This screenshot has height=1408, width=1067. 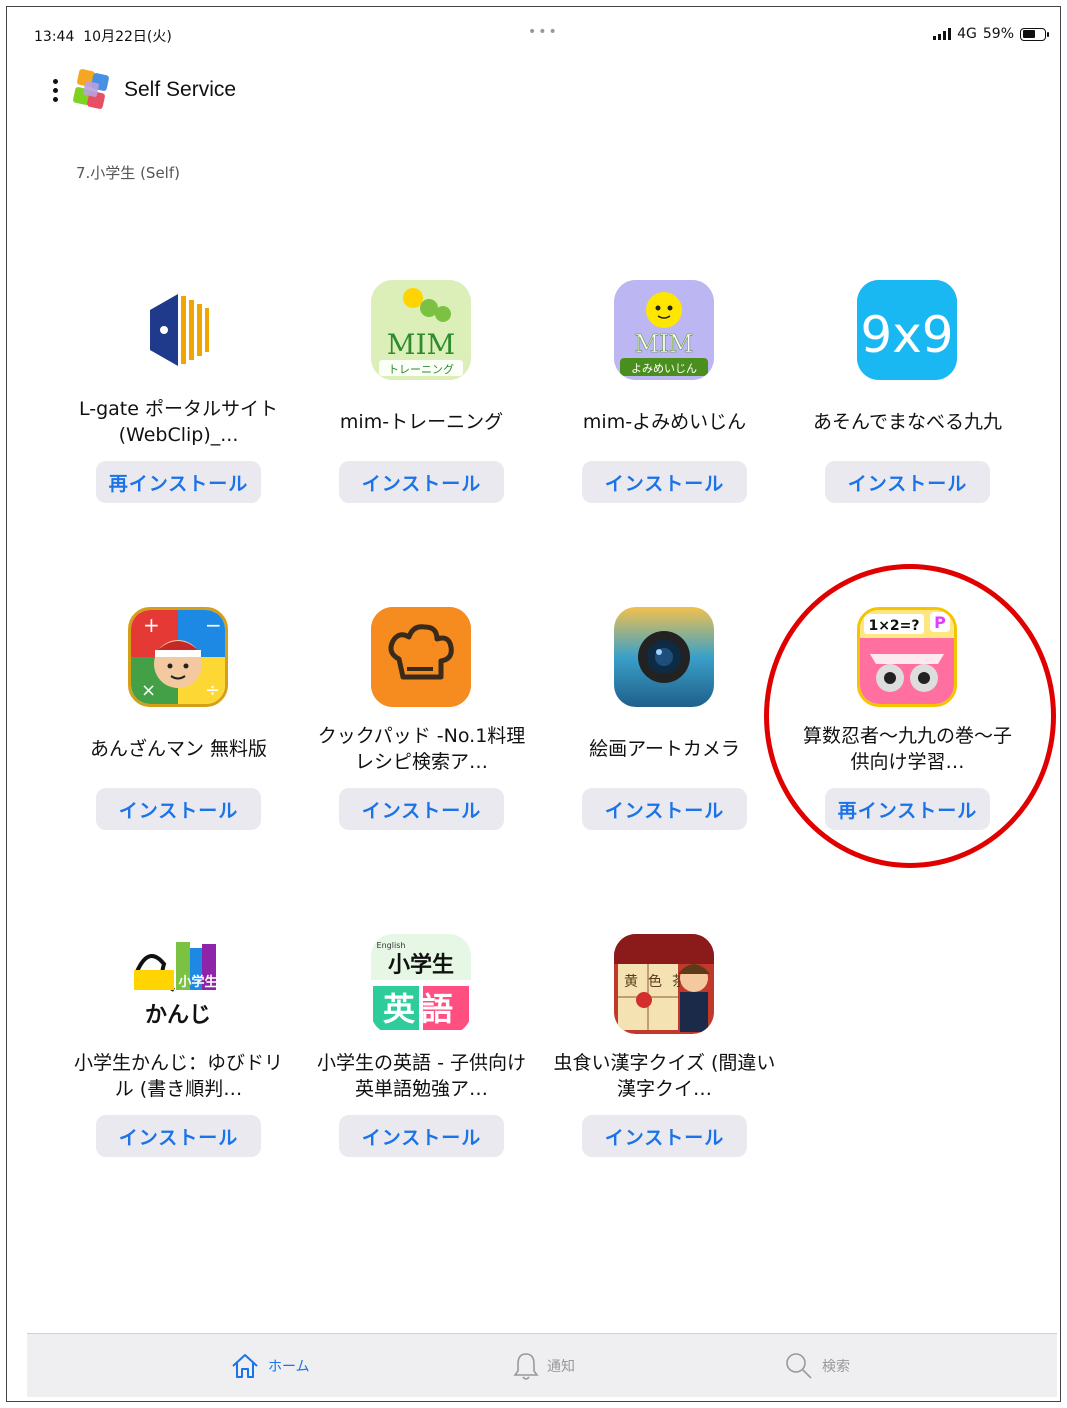 I want to click on app-card: 9x9 あそんでまなべる九九 インストール, so click(x=907, y=400).